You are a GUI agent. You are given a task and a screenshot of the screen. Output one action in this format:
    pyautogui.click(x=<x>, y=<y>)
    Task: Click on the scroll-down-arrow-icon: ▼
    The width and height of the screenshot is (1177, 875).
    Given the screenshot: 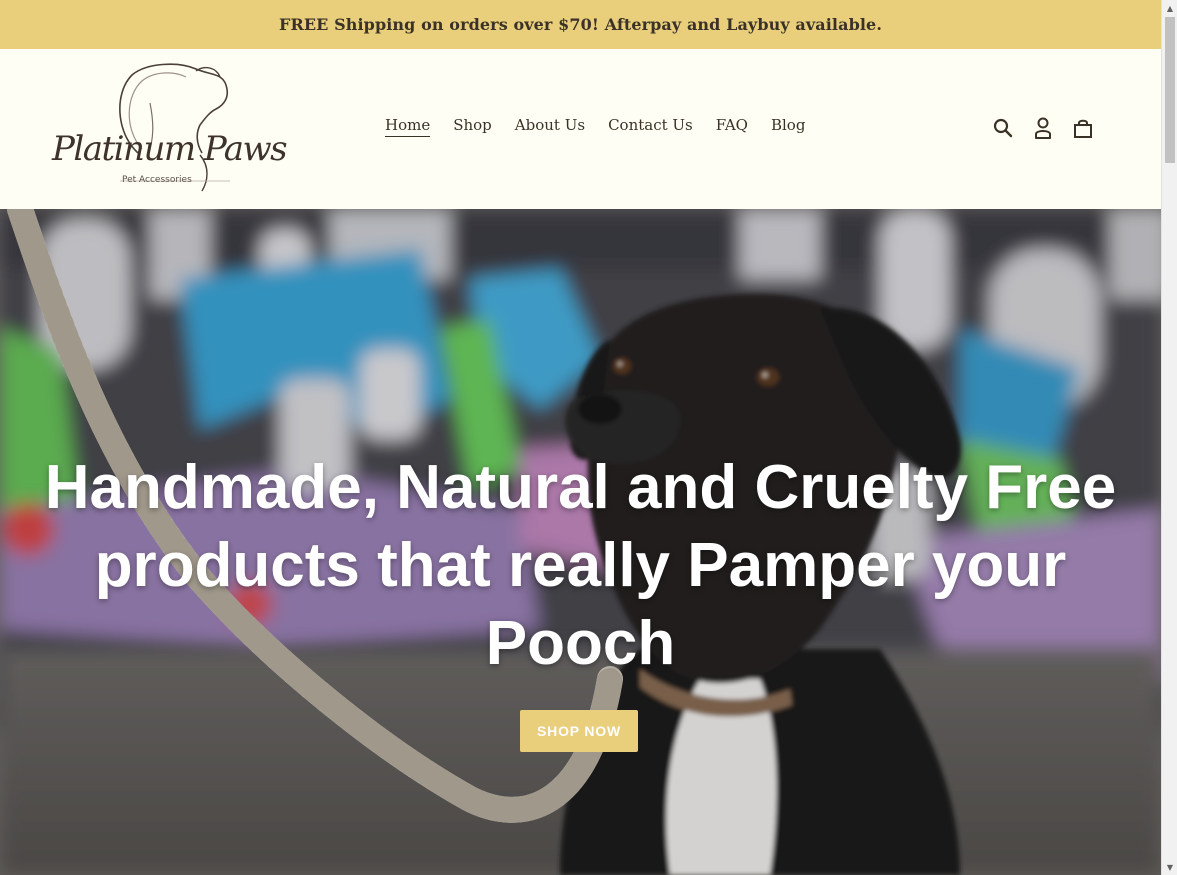 What is the action you would take?
    pyautogui.click(x=1169, y=867)
    